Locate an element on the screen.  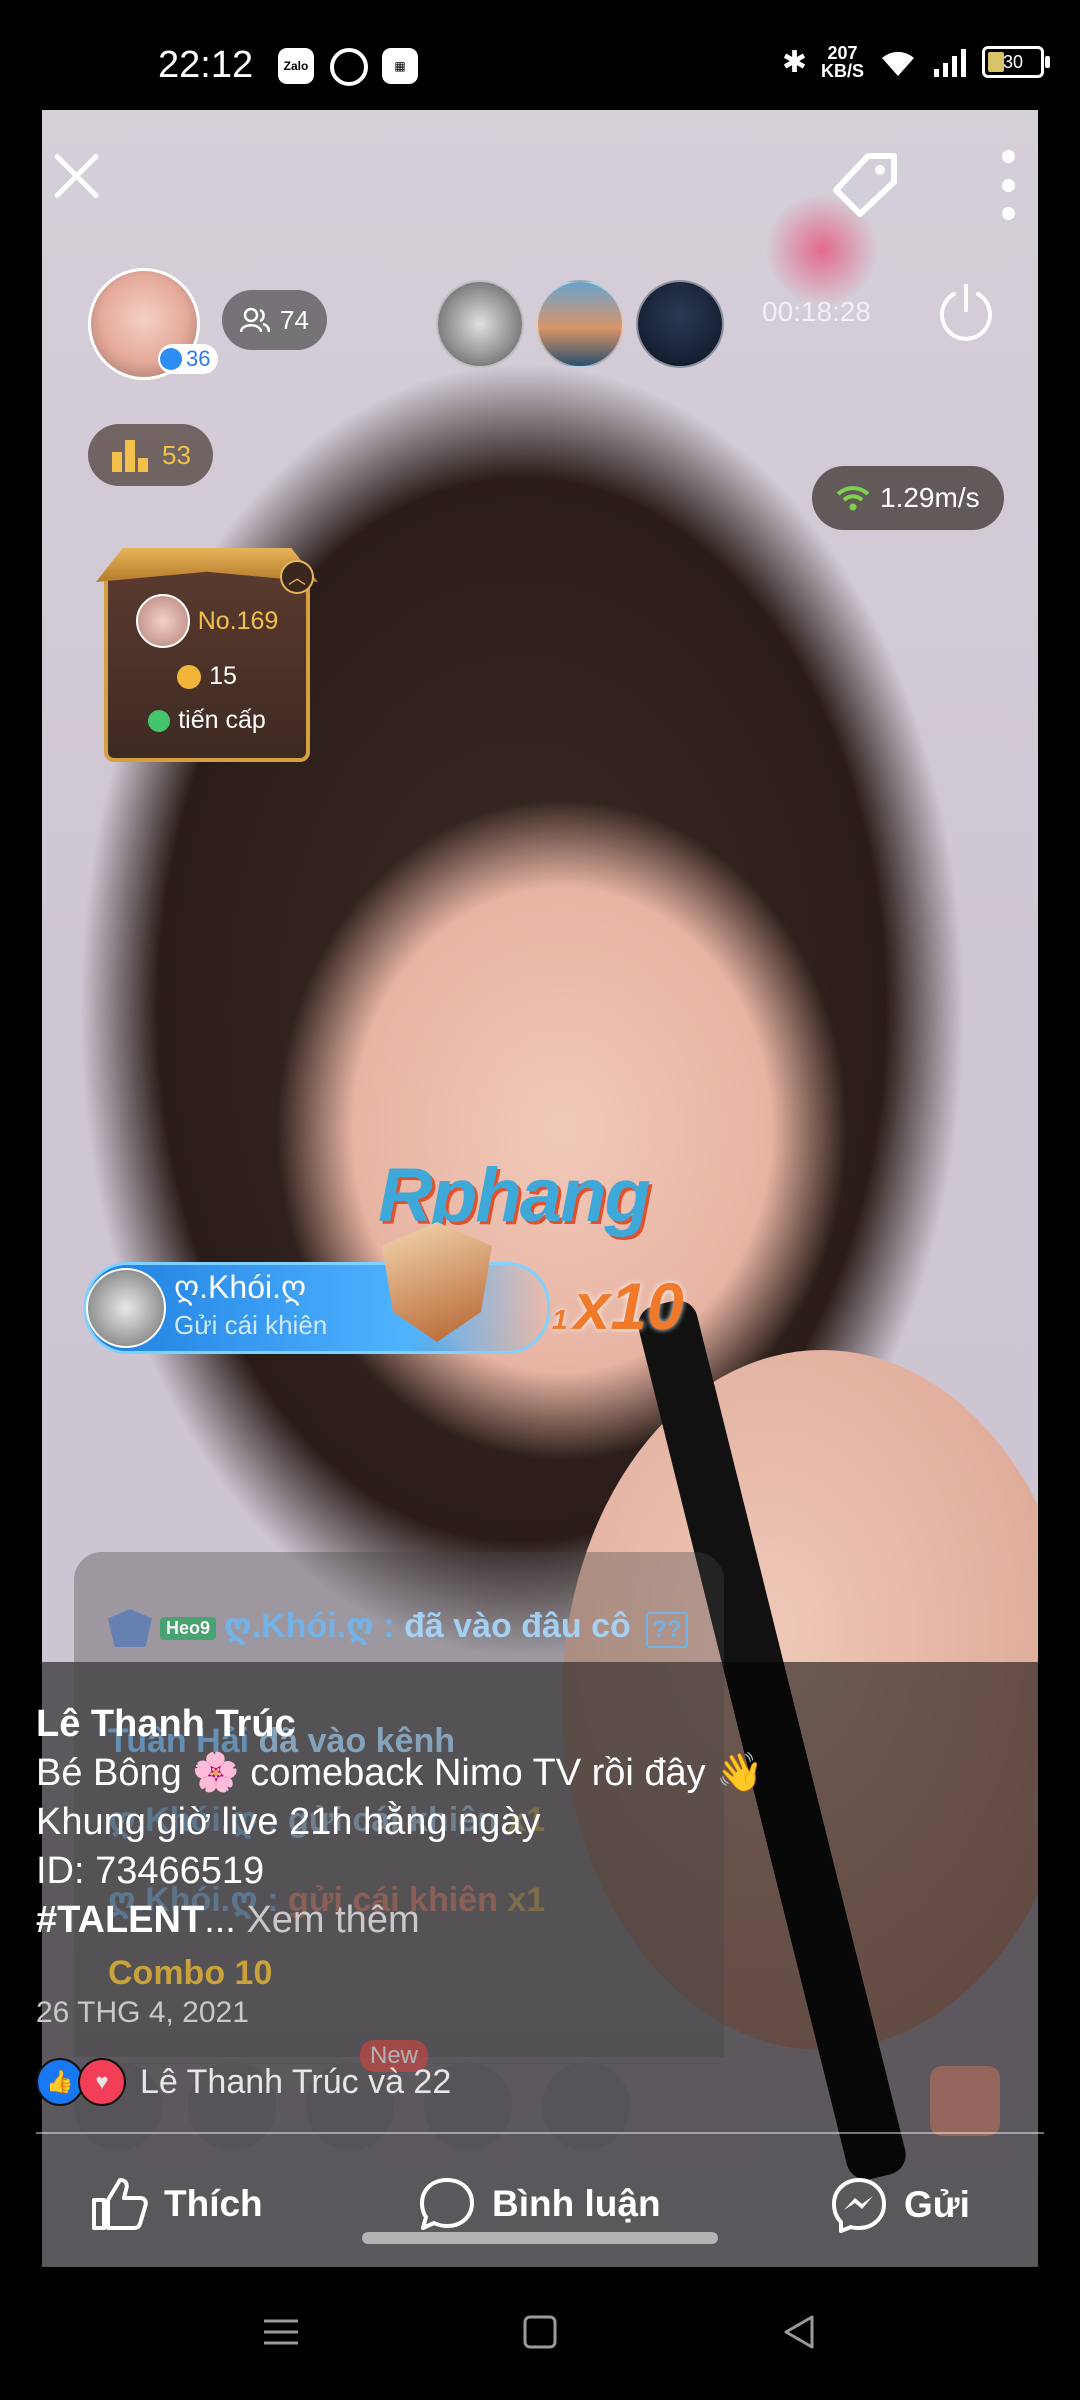
user-badge: Heo9 is located at coordinates (188, 1628).